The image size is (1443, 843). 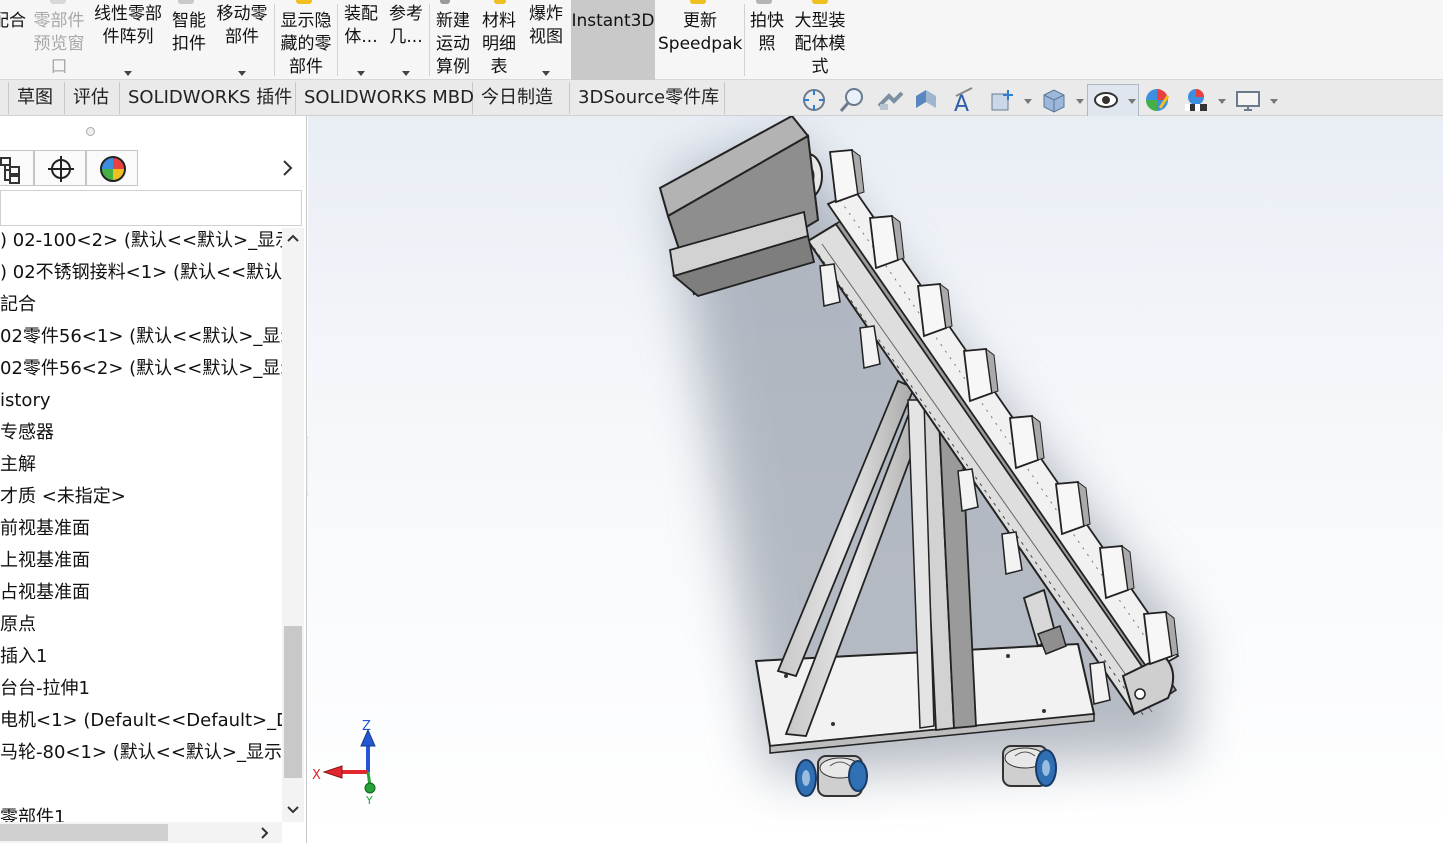 I want to click on tree-horizontal-scrollbar, so click(x=141, y=832).